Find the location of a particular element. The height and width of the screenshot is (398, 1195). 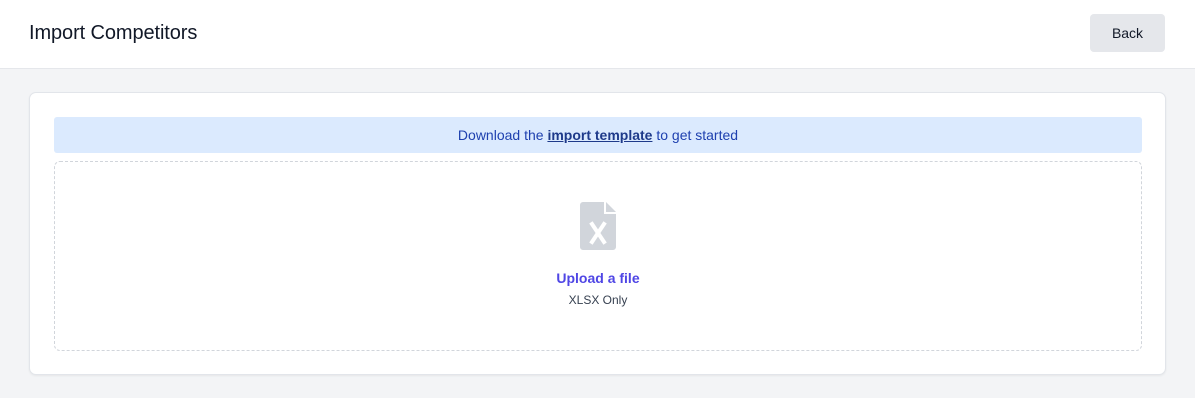

notice-suffix: to get started is located at coordinates (697, 135).